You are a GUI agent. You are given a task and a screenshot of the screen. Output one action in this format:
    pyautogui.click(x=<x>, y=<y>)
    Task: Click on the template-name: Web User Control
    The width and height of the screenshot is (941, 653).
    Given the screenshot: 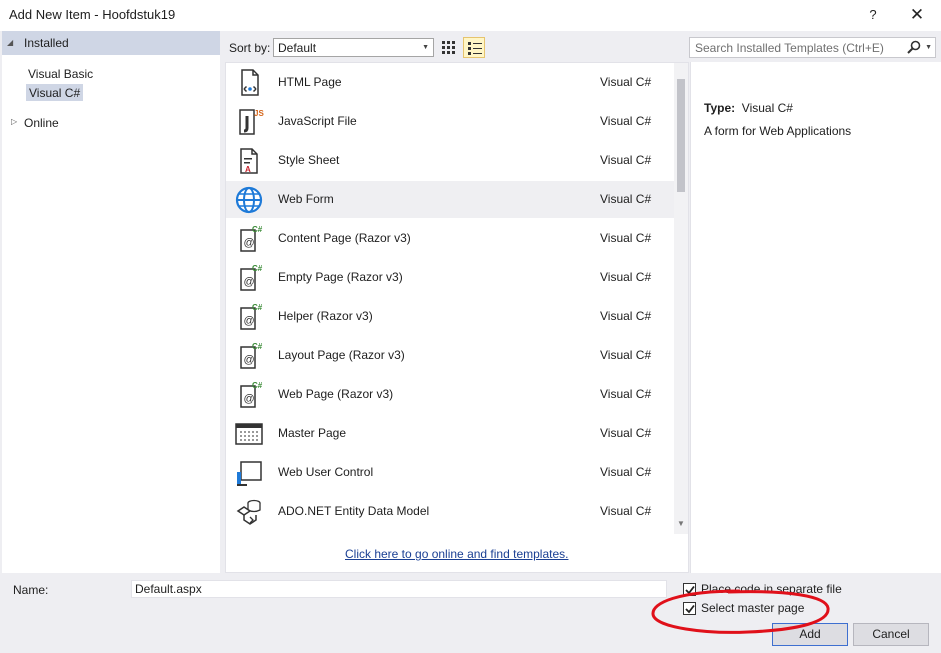 What is the action you would take?
    pyautogui.click(x=326, y=472)
    